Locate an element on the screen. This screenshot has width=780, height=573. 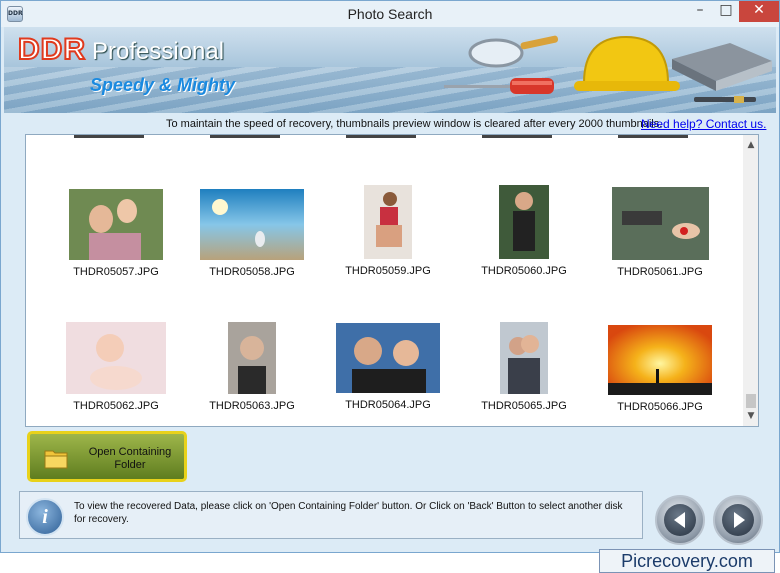
window-title: Photo Search is located at coordinates (390, 14).